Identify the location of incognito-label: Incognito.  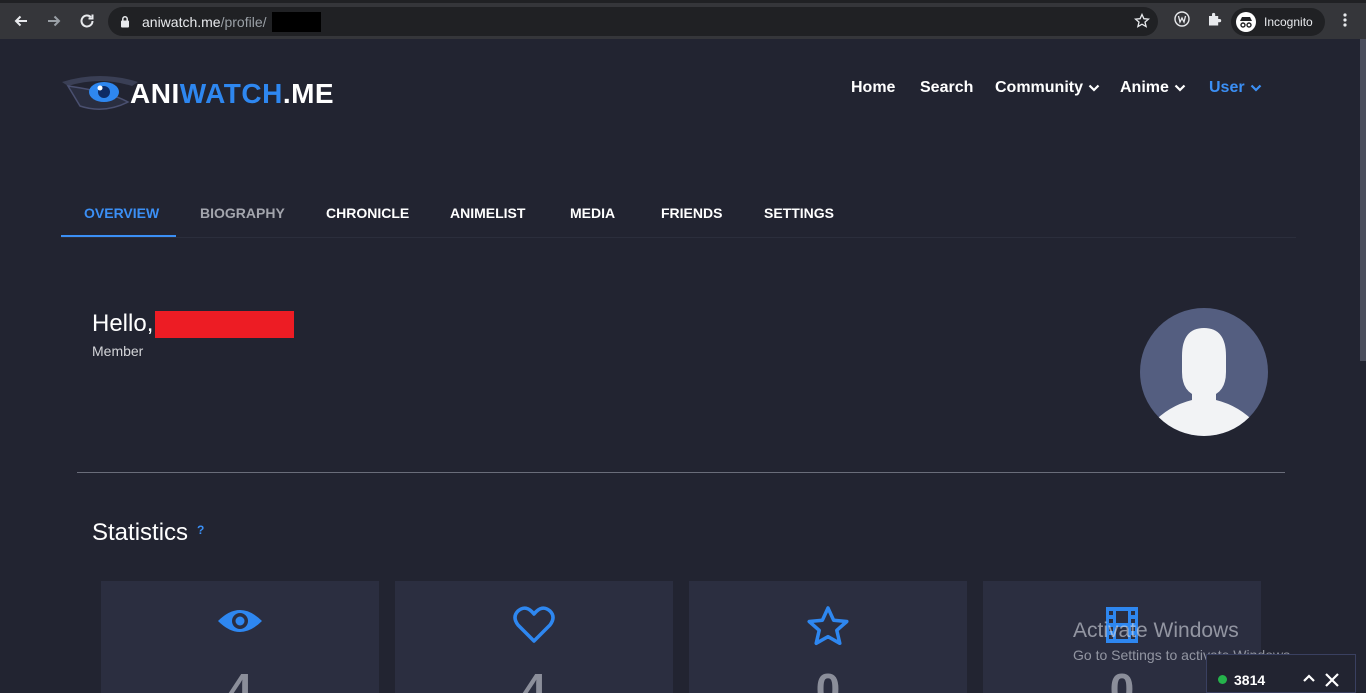
(1288, 22).